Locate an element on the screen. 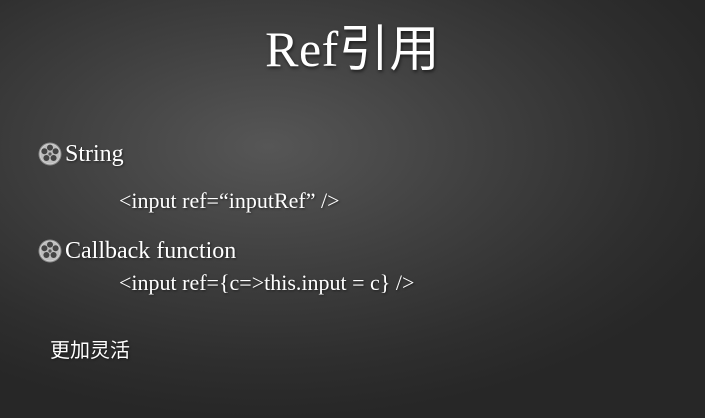 The height and width of the screenshot is (418, 705). bullet-callback-function: Callback function is located at coordinates (137, 251).